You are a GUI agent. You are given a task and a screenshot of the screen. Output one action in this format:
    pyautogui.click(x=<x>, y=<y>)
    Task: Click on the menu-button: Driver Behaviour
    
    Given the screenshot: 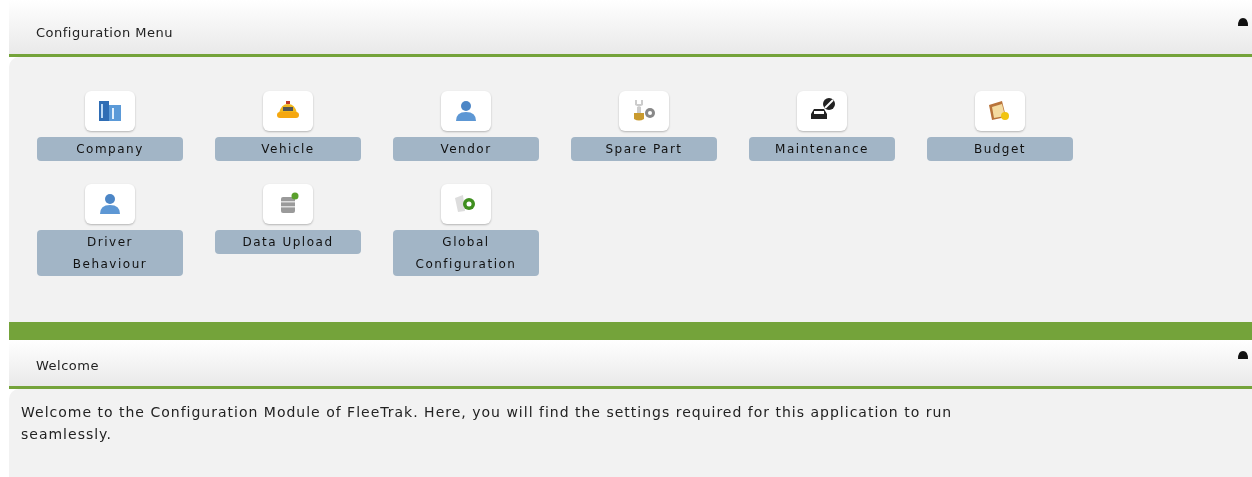 What is the action you would take?
    pyautogui.click(x=110, y=253)
    